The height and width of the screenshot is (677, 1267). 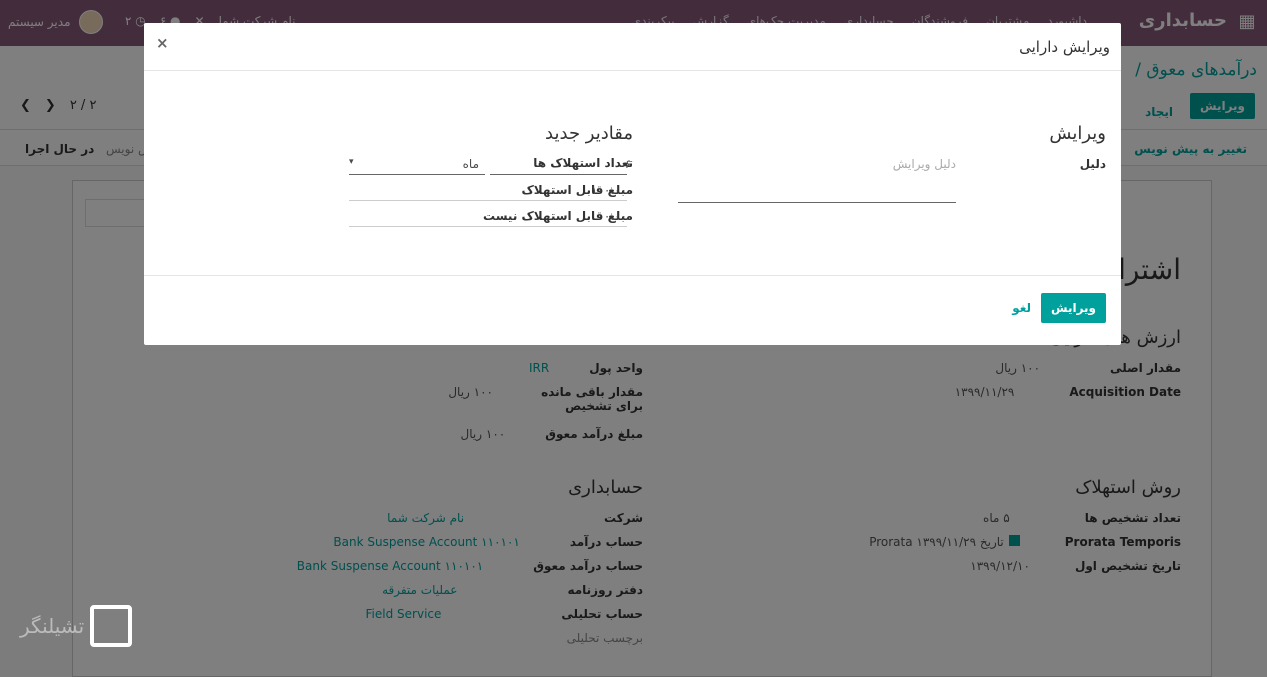 What do you see at coordinates (1092, 164) in the screenshot?
I see `reason-label: دلیل` at bounding box center [1092, 164].